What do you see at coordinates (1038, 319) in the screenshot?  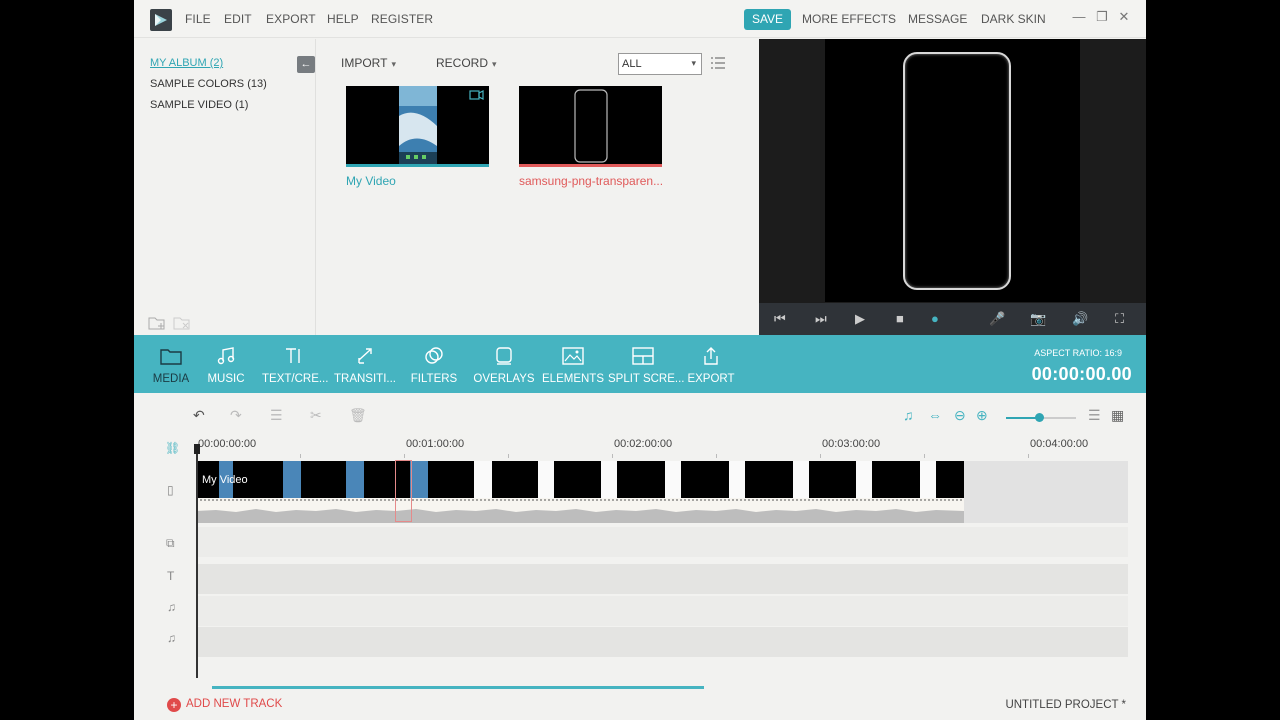 I see `camera-icon: 📷` at bounding box center [1038, 319].